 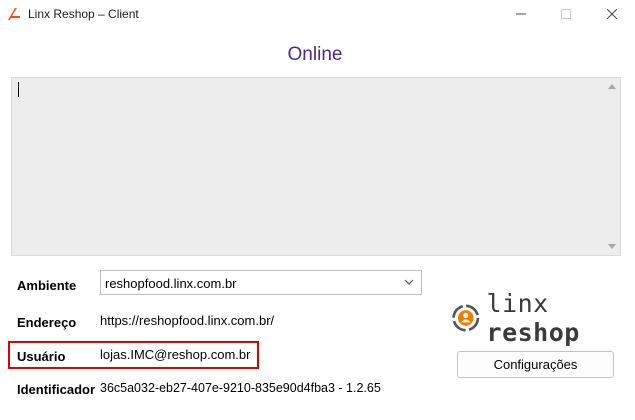 I want to click on maximize-icon, so click(x=566, y=14).